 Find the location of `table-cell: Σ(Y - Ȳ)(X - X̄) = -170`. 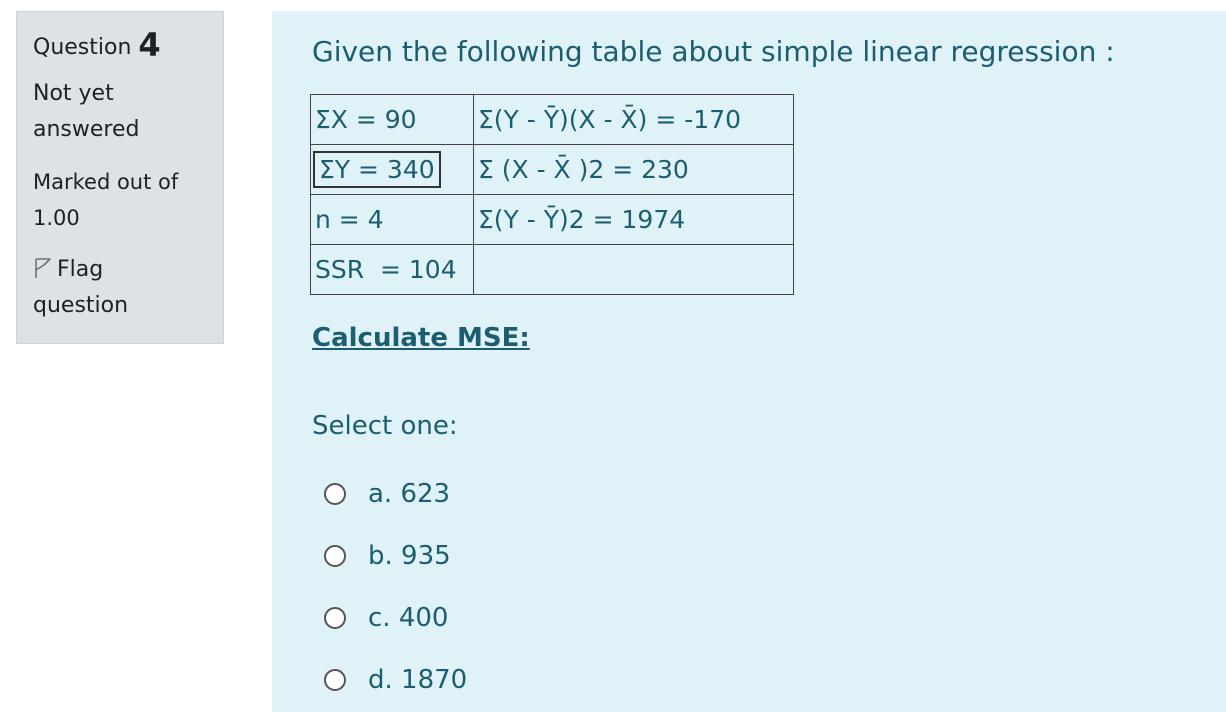

table-cell: Σ(Y - Ȳ)(X - X̄) = -170 is located at coordinates (633, 119).